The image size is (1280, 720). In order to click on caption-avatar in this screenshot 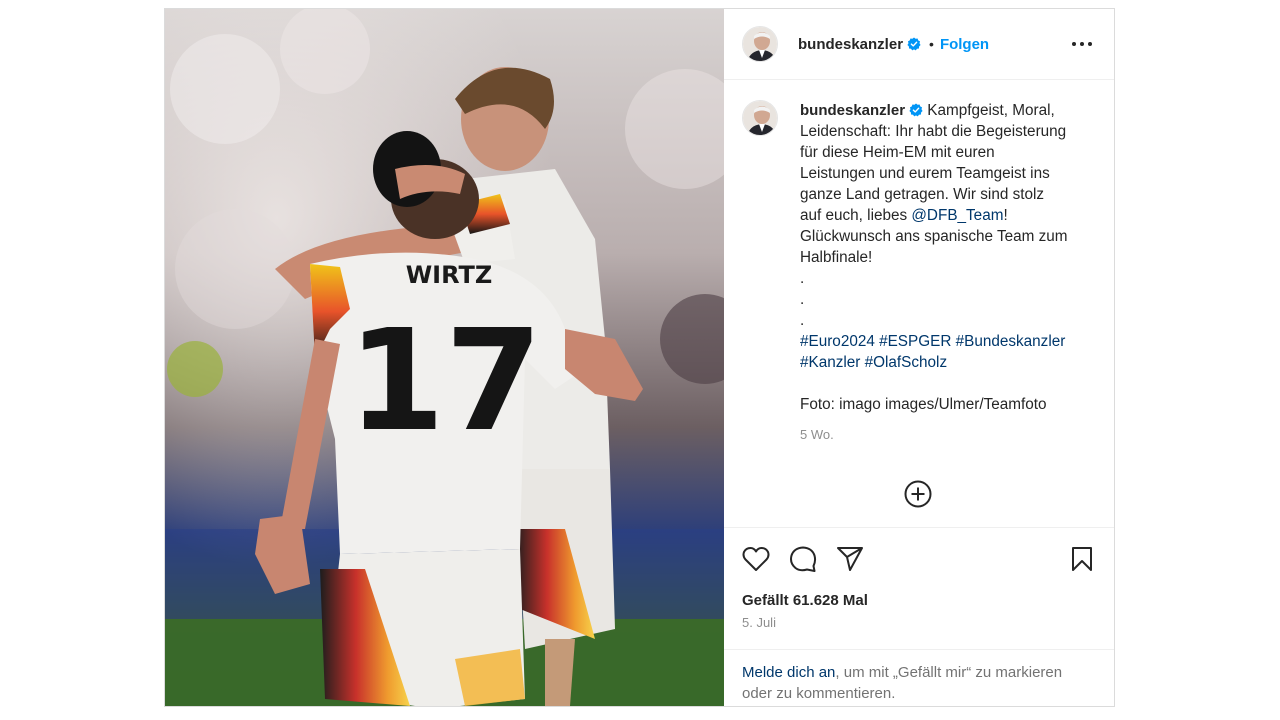, I will do `click(760, 118)`.